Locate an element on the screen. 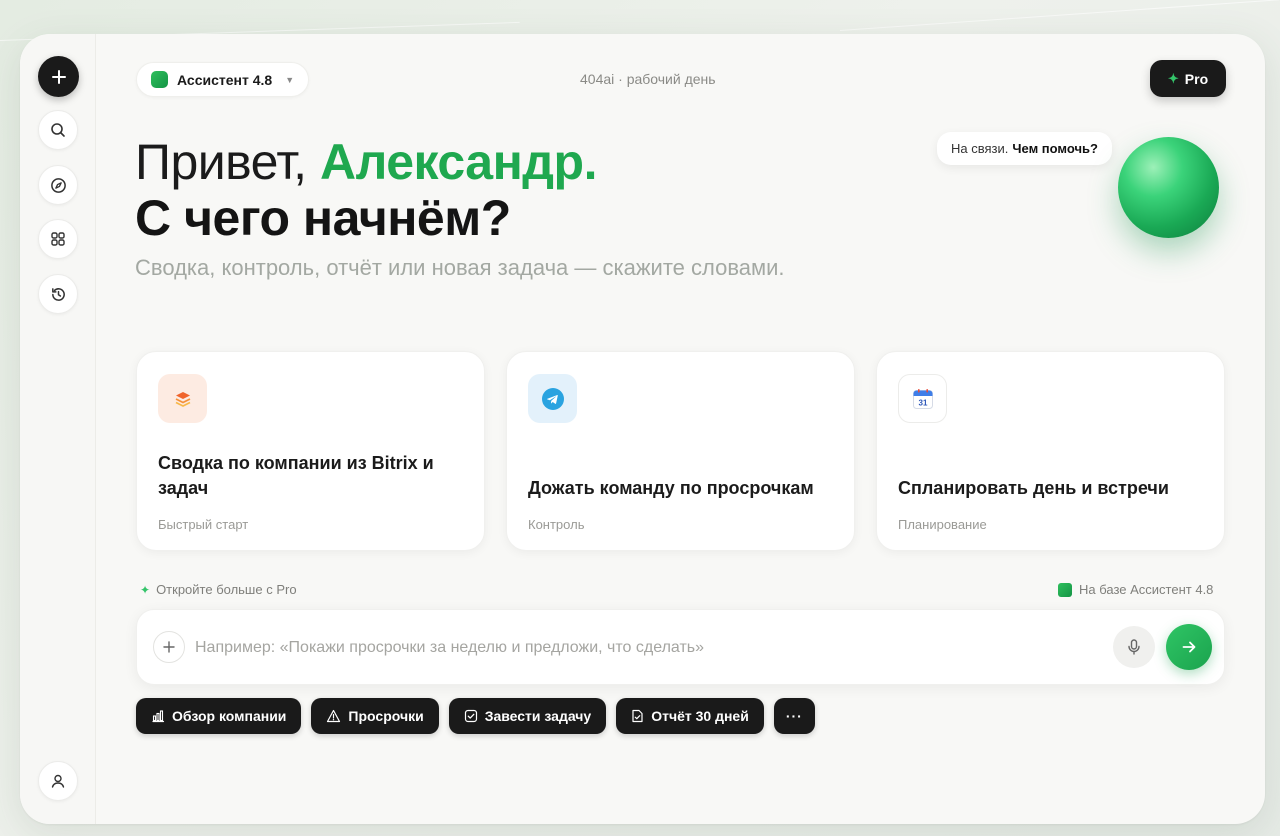 Image resolution: width=1280 pixels, height=836 pixels. bar-chart-icon is located at coordinates (158, 716).